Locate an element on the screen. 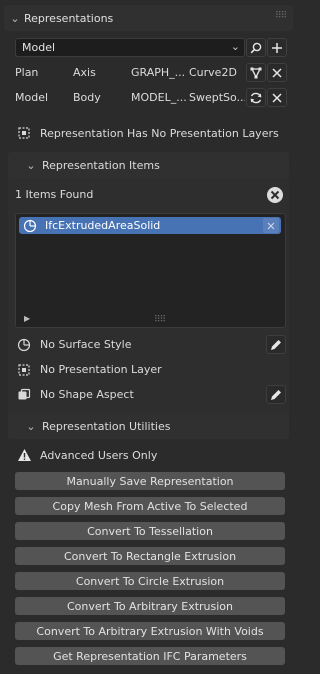 Image resolution: width=320 pixels, height=674 pixels. convert-to-tessellation-button: Convert To Tessellation is located at coordinates (150, 531).